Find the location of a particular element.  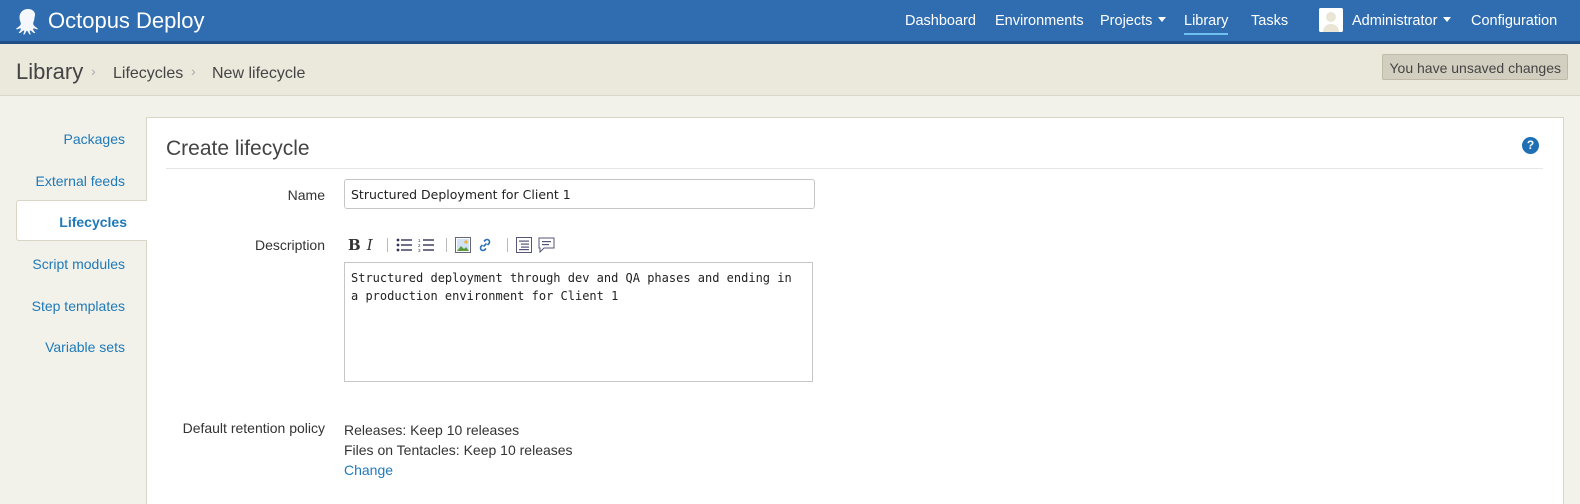

bold-icon: B is located at coordinates (354, 245).